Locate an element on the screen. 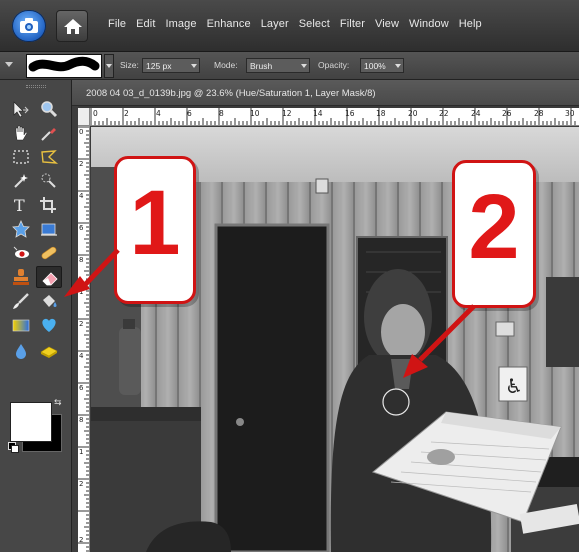 Image resolution: width=579 pixels, height=552 pixels. size-value: 125 px is located at coordinates (159, 66).